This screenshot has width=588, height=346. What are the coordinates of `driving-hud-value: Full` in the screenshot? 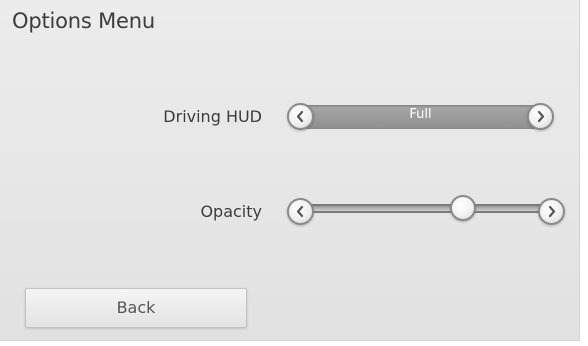 It's located at (420, 114).